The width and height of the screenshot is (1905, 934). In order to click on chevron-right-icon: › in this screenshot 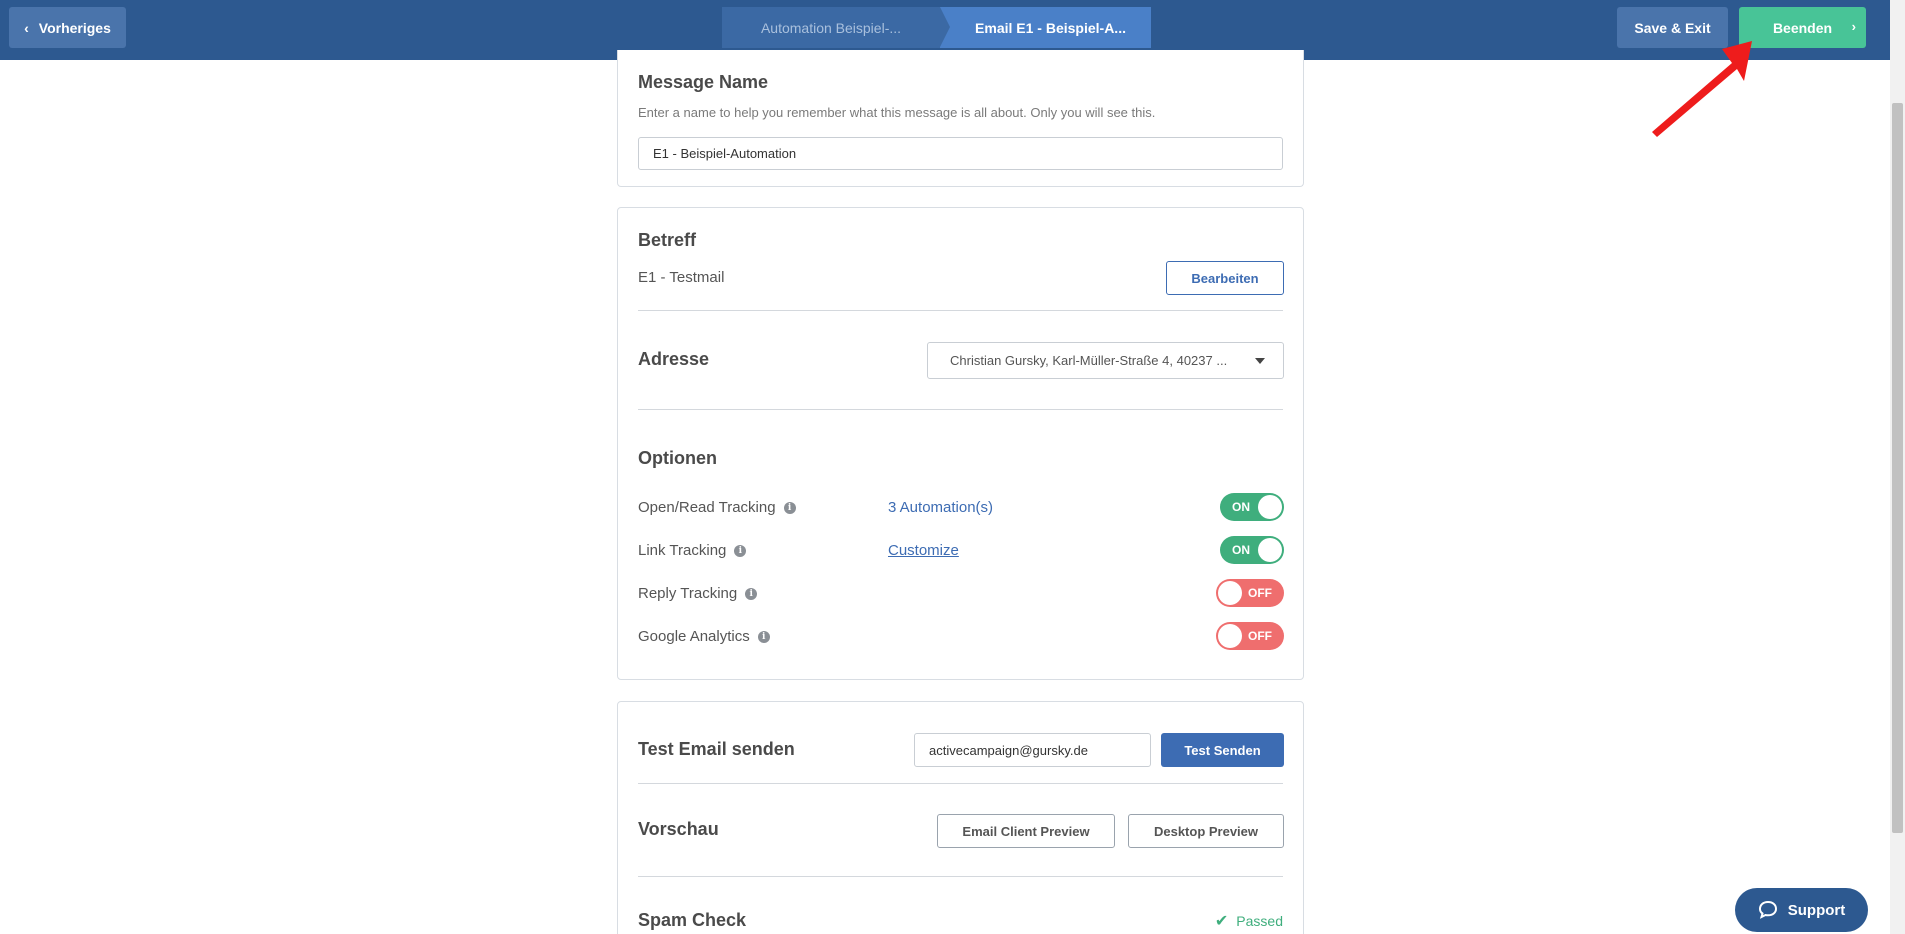, I will do `click(1853, 26)`.